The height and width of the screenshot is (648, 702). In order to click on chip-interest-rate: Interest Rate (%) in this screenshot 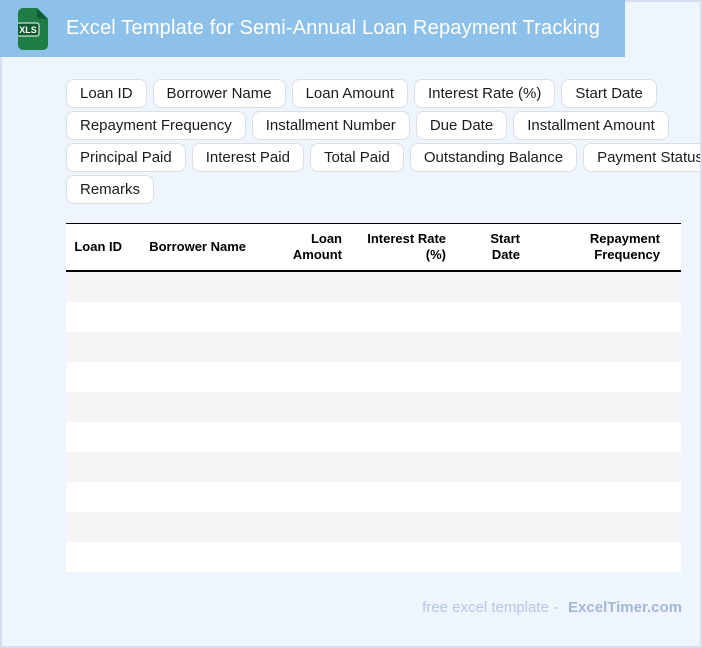, I will do `click(484, 93)`.